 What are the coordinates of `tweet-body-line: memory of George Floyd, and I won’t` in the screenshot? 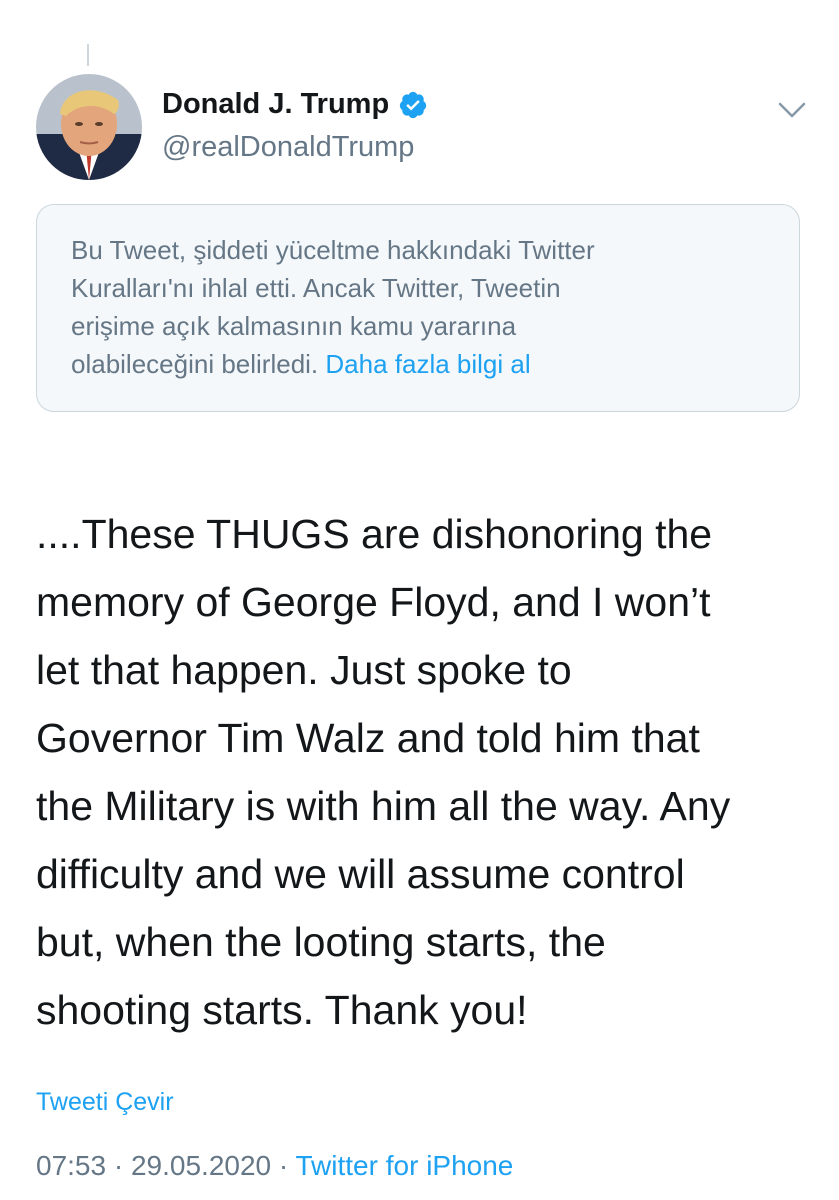 It's located at (373, 602).